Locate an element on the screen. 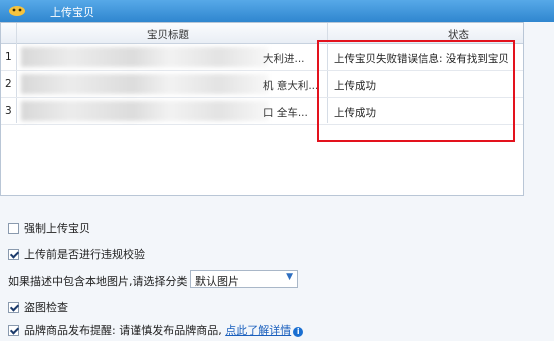 Image resolution: width=554 pixels, height=341 pixels. window-titlebar: 上传宝贝 is located at coordinates (277, 11).